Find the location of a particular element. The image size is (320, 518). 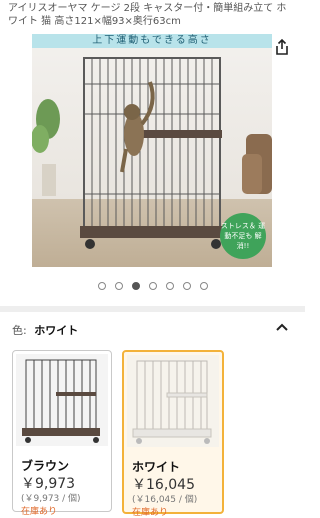

cage-brown-thumbnail is located at coordinates (61, 401).